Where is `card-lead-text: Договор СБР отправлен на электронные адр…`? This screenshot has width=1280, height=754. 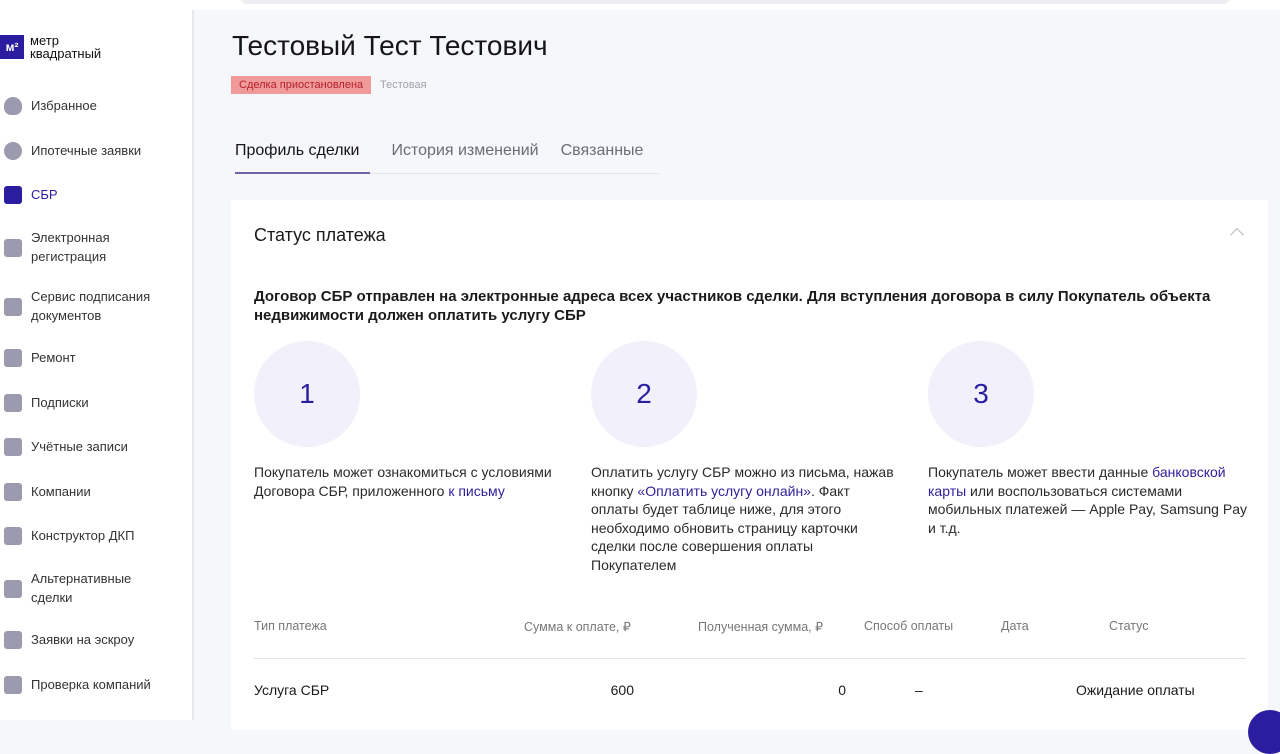
card-lead-text: Договор СБР отправлен на электронные адр… is located at coordinates (732, 306).